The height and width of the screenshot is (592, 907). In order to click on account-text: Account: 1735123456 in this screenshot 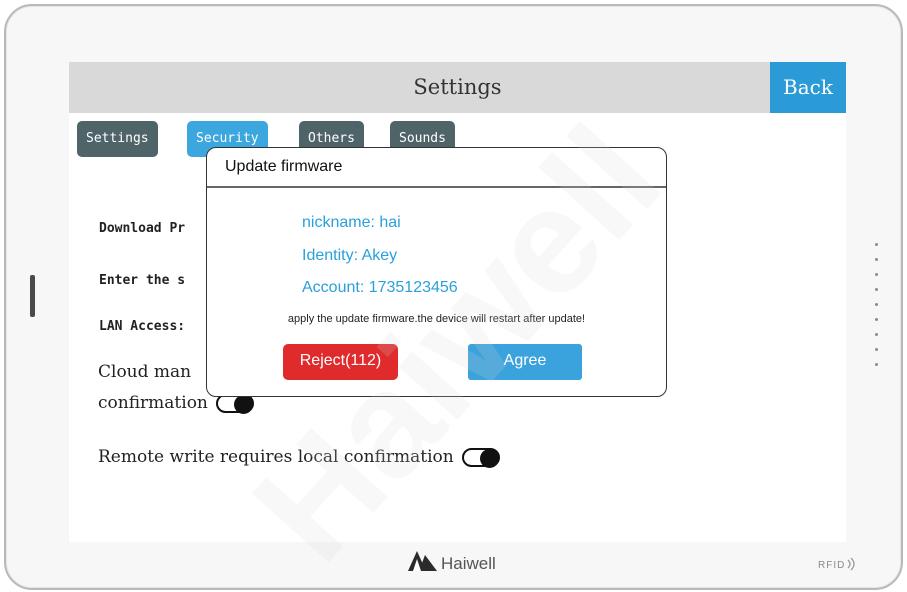, I will do `click(380, 287)`.